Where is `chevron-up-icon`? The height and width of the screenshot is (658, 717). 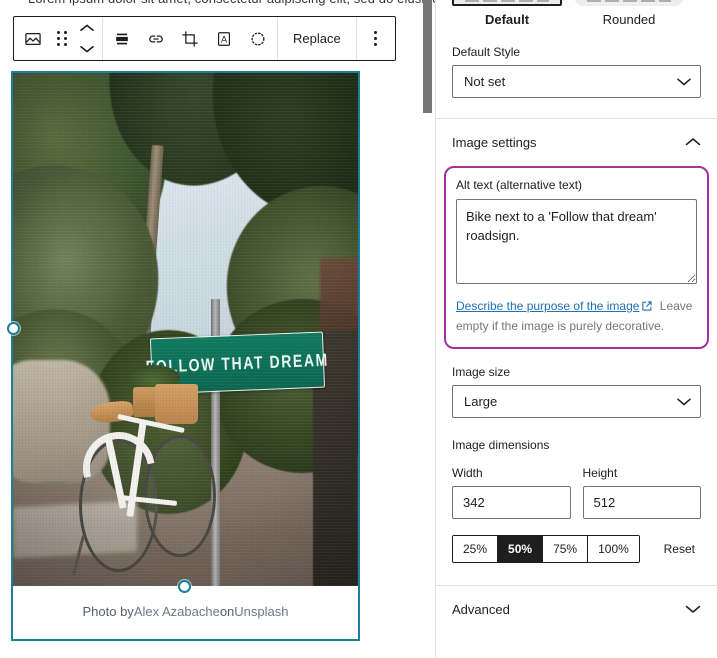 chevron-up-icon is located at coordinates (693, 142).